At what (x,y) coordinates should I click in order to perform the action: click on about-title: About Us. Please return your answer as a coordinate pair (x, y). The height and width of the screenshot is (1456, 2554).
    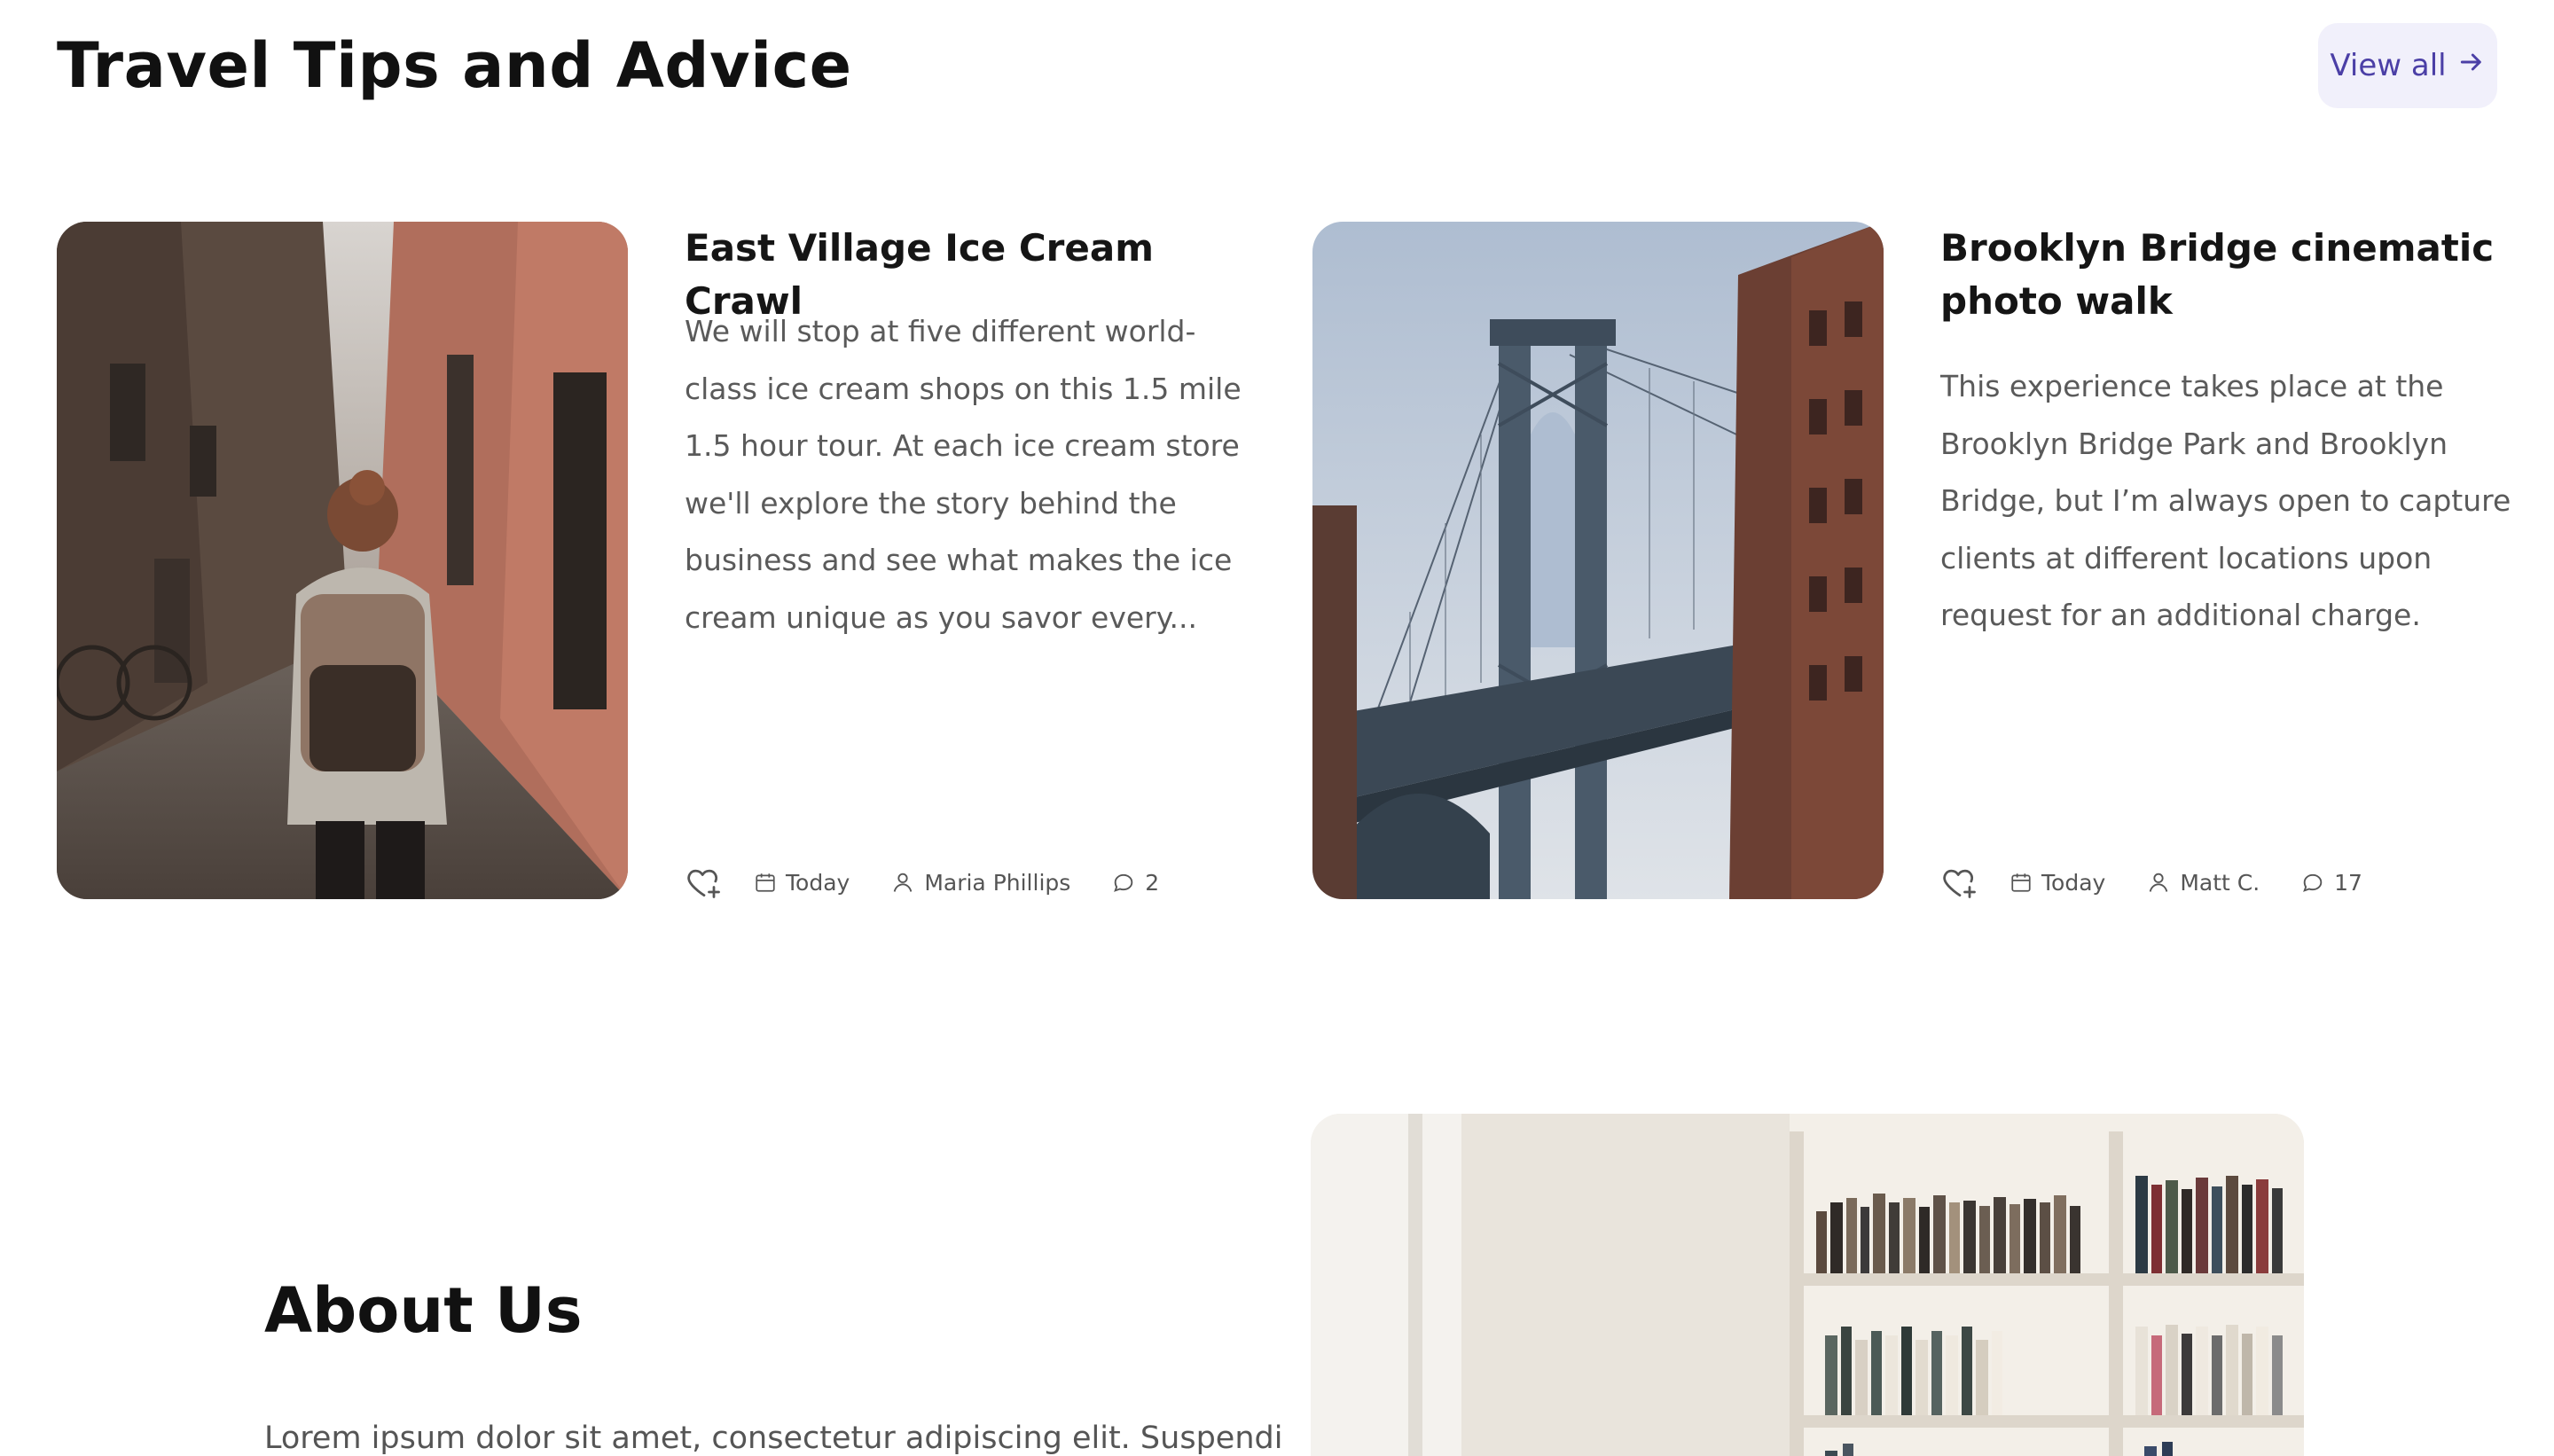
    Looking at the image, I should click on (423, 1310).